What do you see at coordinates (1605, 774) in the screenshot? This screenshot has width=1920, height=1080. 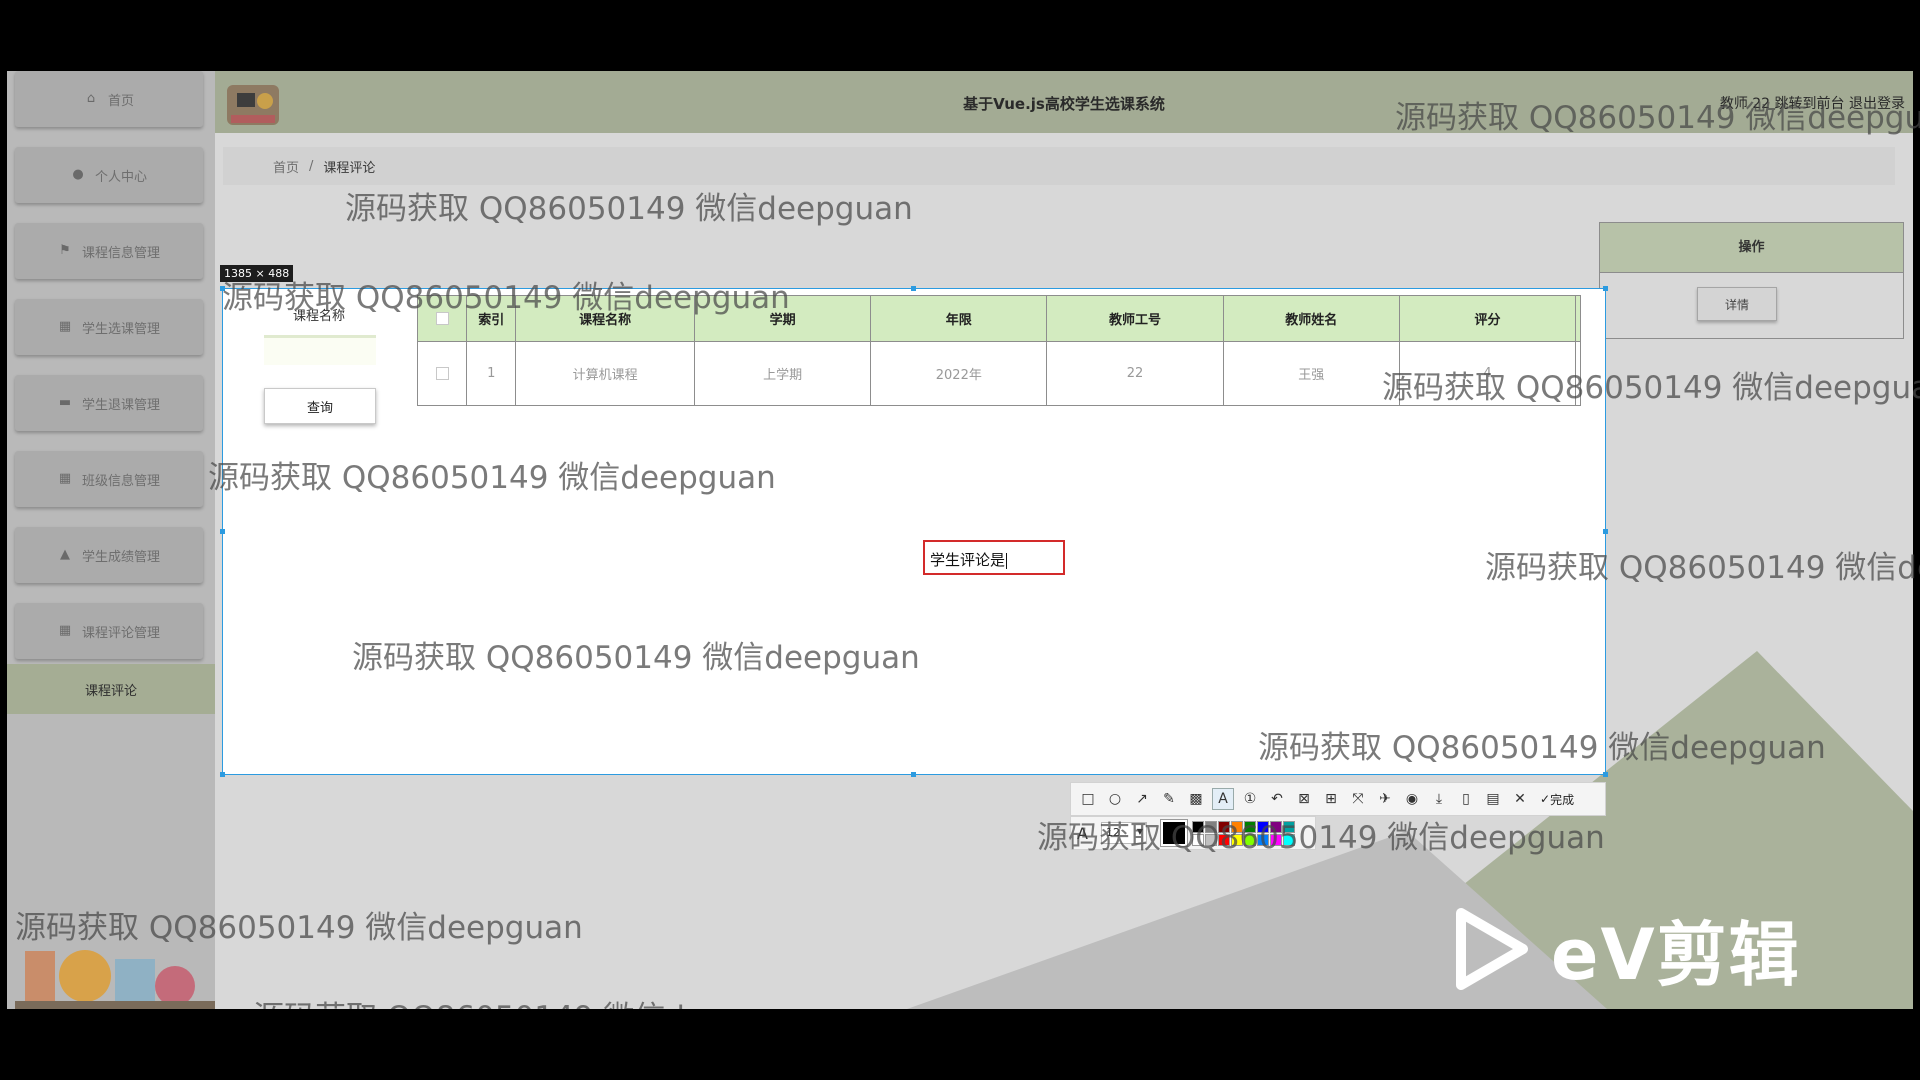 I see `resize-handle-br` at bounding box center [1605, 774].